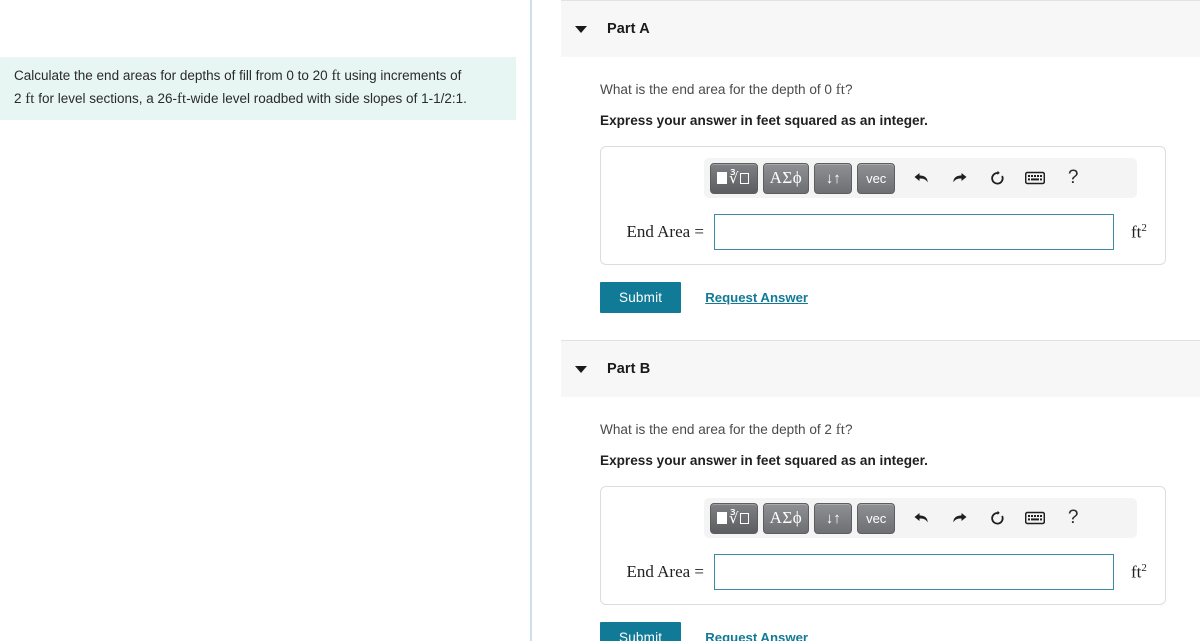  Describe the element at coordinates (883, 545) in the screenshot. I see `part-b-answer-panel: ∛ ΑΣϕ ↓↑ vec ? End Area = ft2` at that location.